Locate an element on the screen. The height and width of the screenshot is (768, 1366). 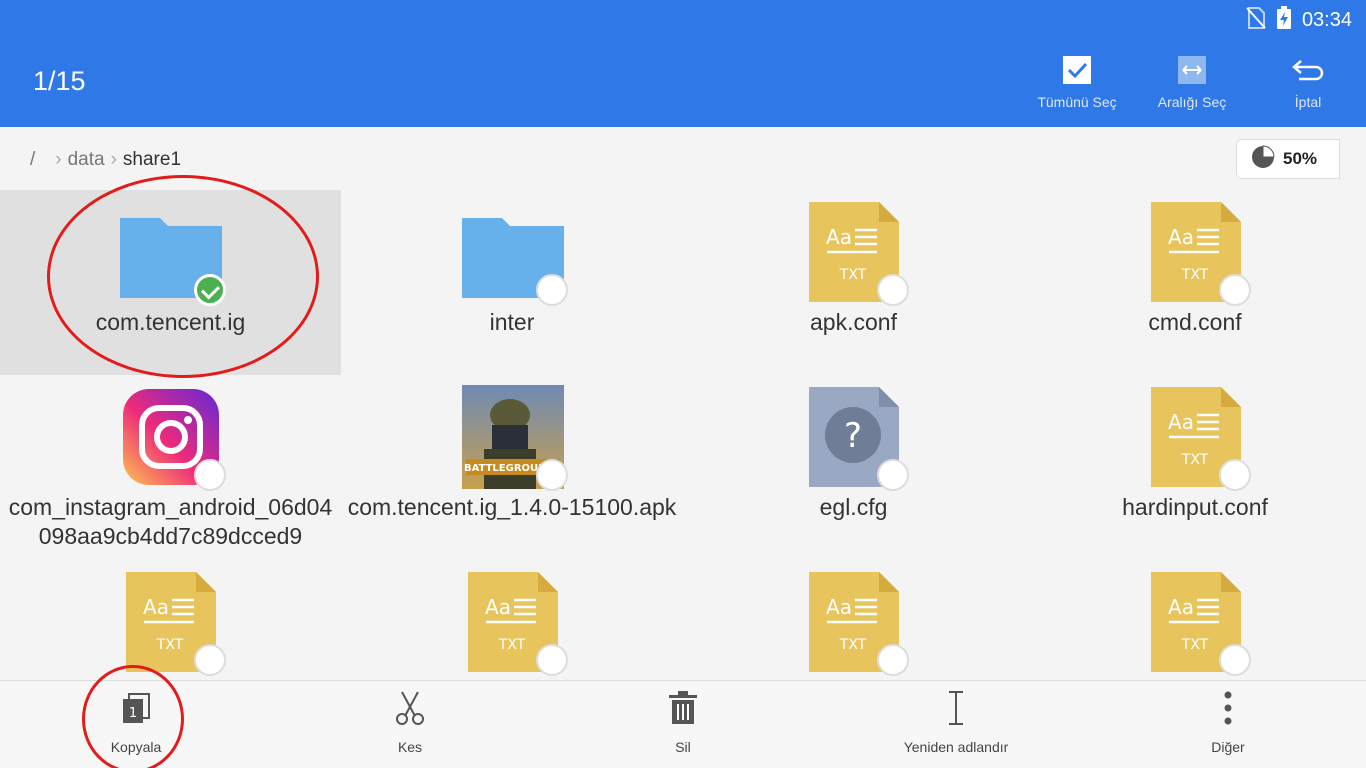
file-item: inter is located at coordinates (512, 282).